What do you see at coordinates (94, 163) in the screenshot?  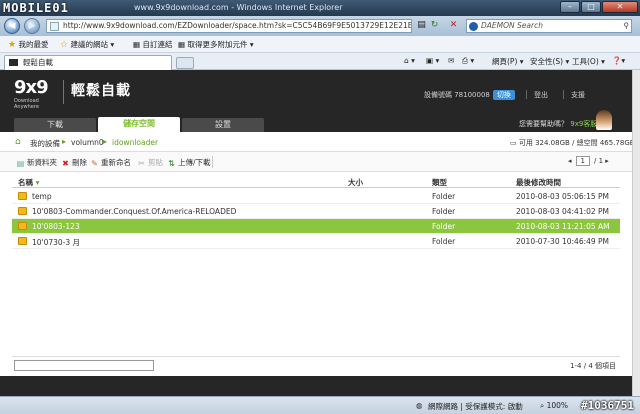 I see `rename-icon: ✎` at bounding box center [94, 163].